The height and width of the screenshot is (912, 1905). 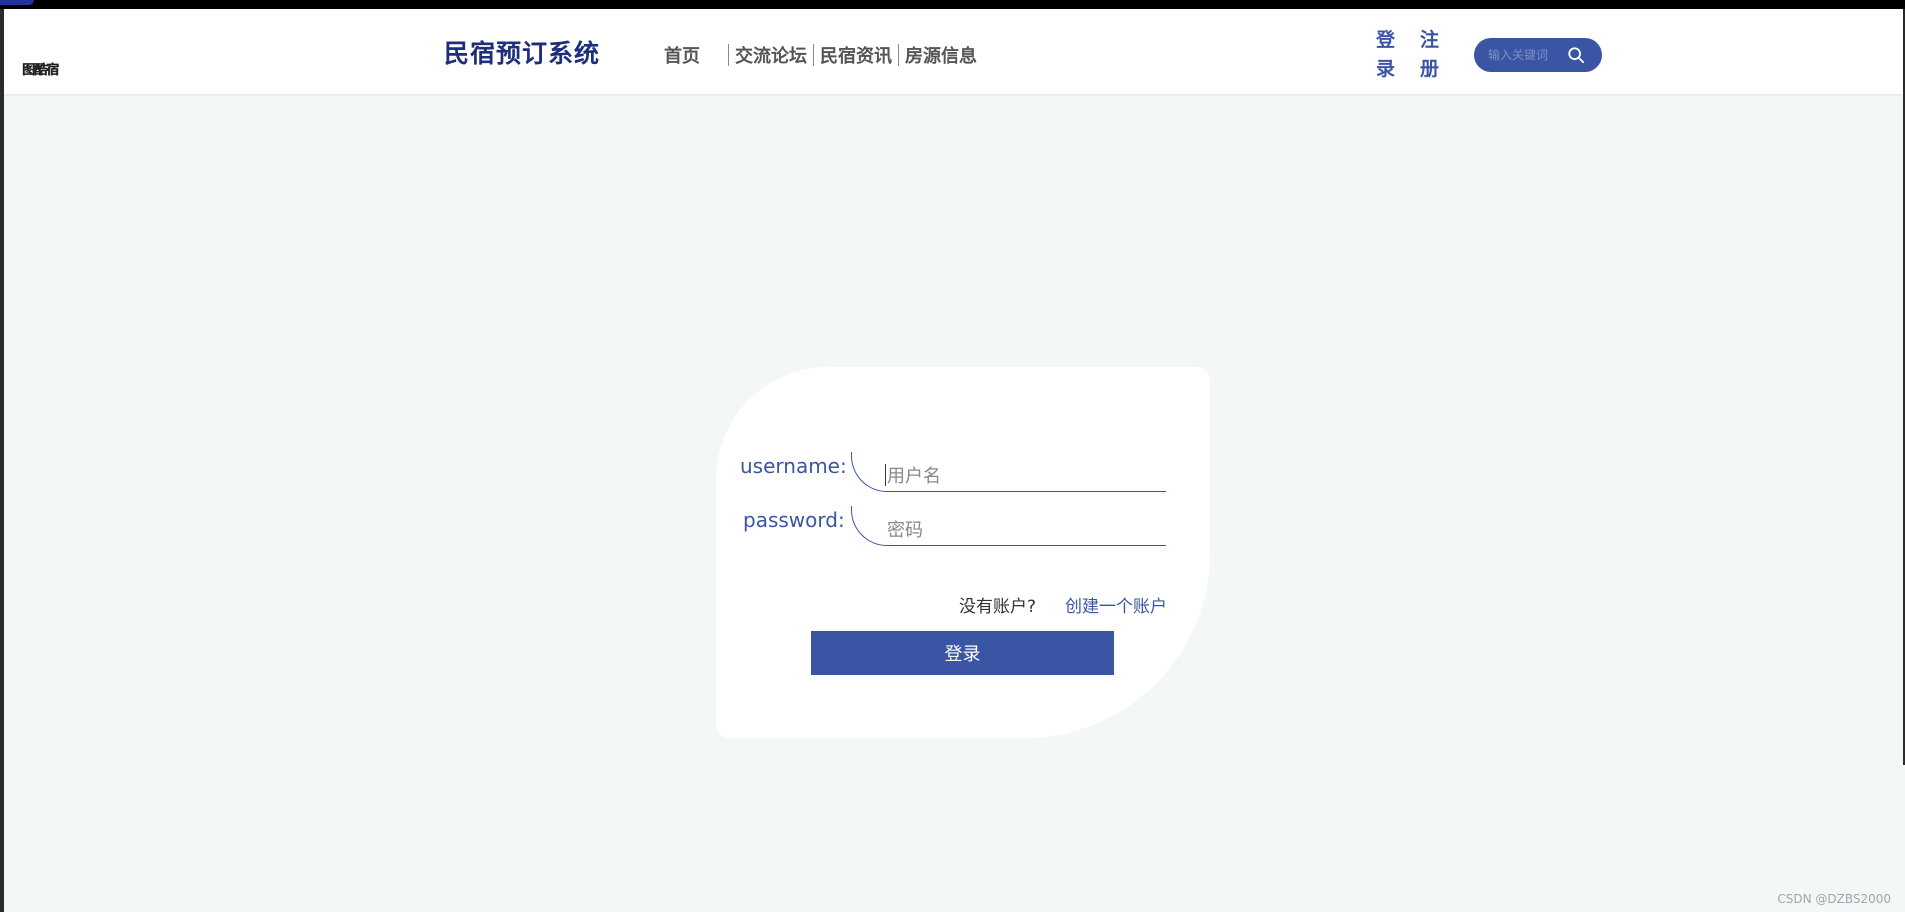 What do you see at coordinates (941, 55) in the screenshot?
I see `nav-item-listings: 房源信息` at bounding box center [941, 55].